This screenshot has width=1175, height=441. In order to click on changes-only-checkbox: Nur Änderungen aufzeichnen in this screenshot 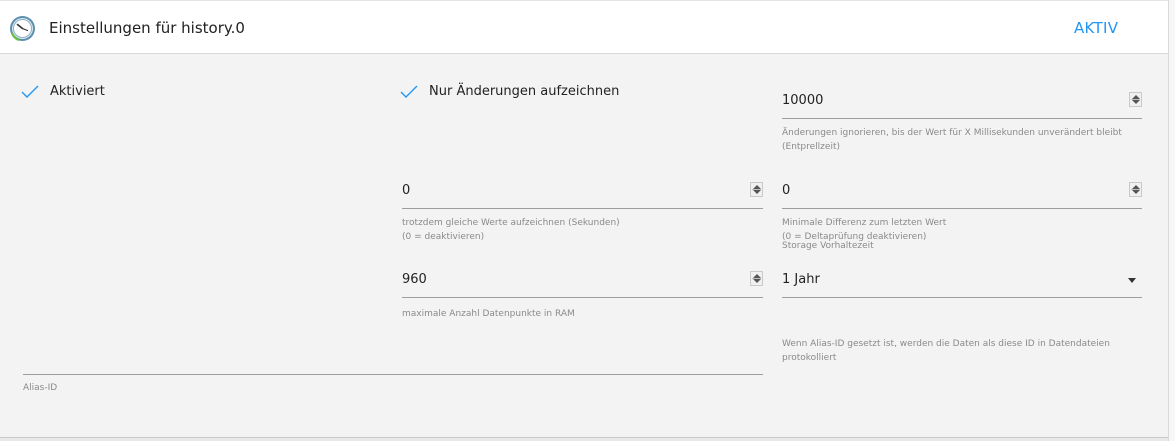, I will do `click(509, 91)`.